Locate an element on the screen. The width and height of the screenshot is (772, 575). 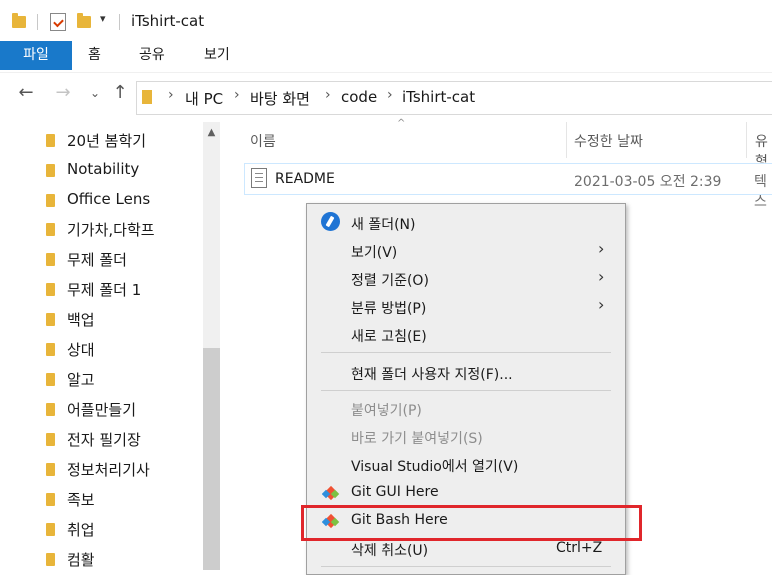
file-type: 텍스 is located at coordinates (760, 192).